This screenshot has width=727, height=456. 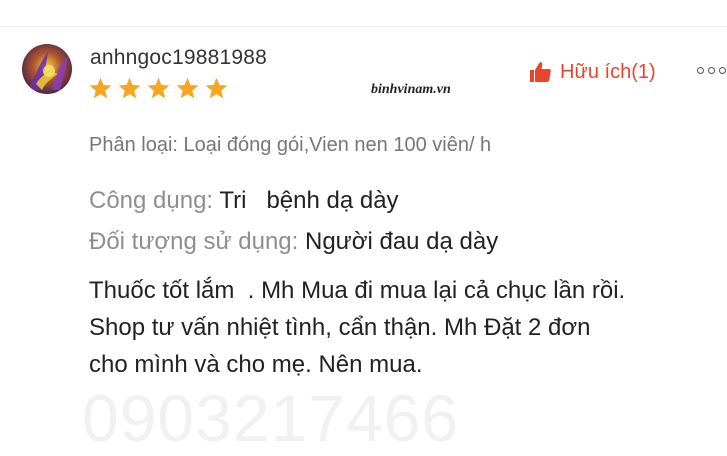 What do you see at coordinates (401, 241) in the screenshot?
I see `attribute-value: Người đau dạ dày` at bounding box center [401, 241].